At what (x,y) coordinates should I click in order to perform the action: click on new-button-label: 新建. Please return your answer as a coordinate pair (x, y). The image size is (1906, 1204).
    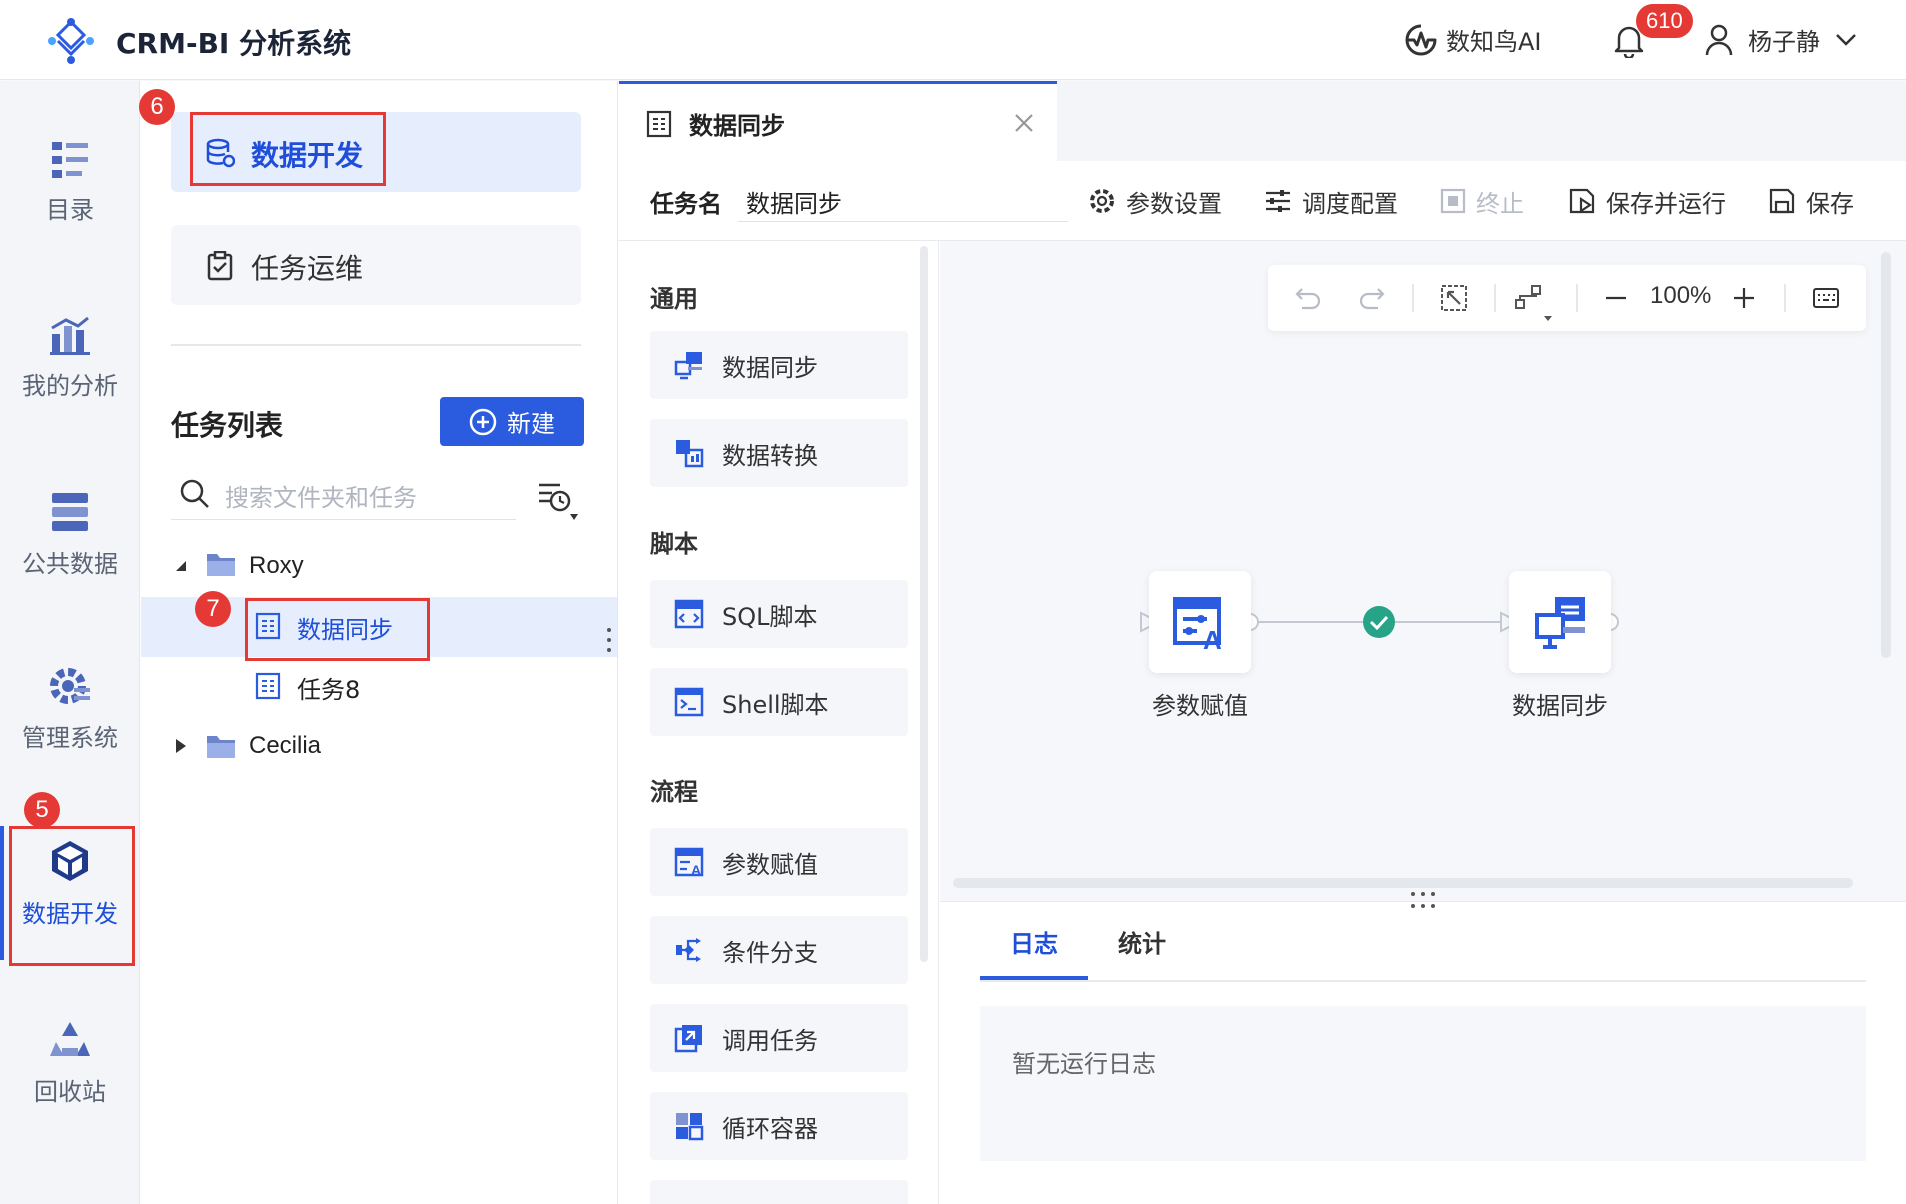
    Looking at the image, I should click on (531, 424).